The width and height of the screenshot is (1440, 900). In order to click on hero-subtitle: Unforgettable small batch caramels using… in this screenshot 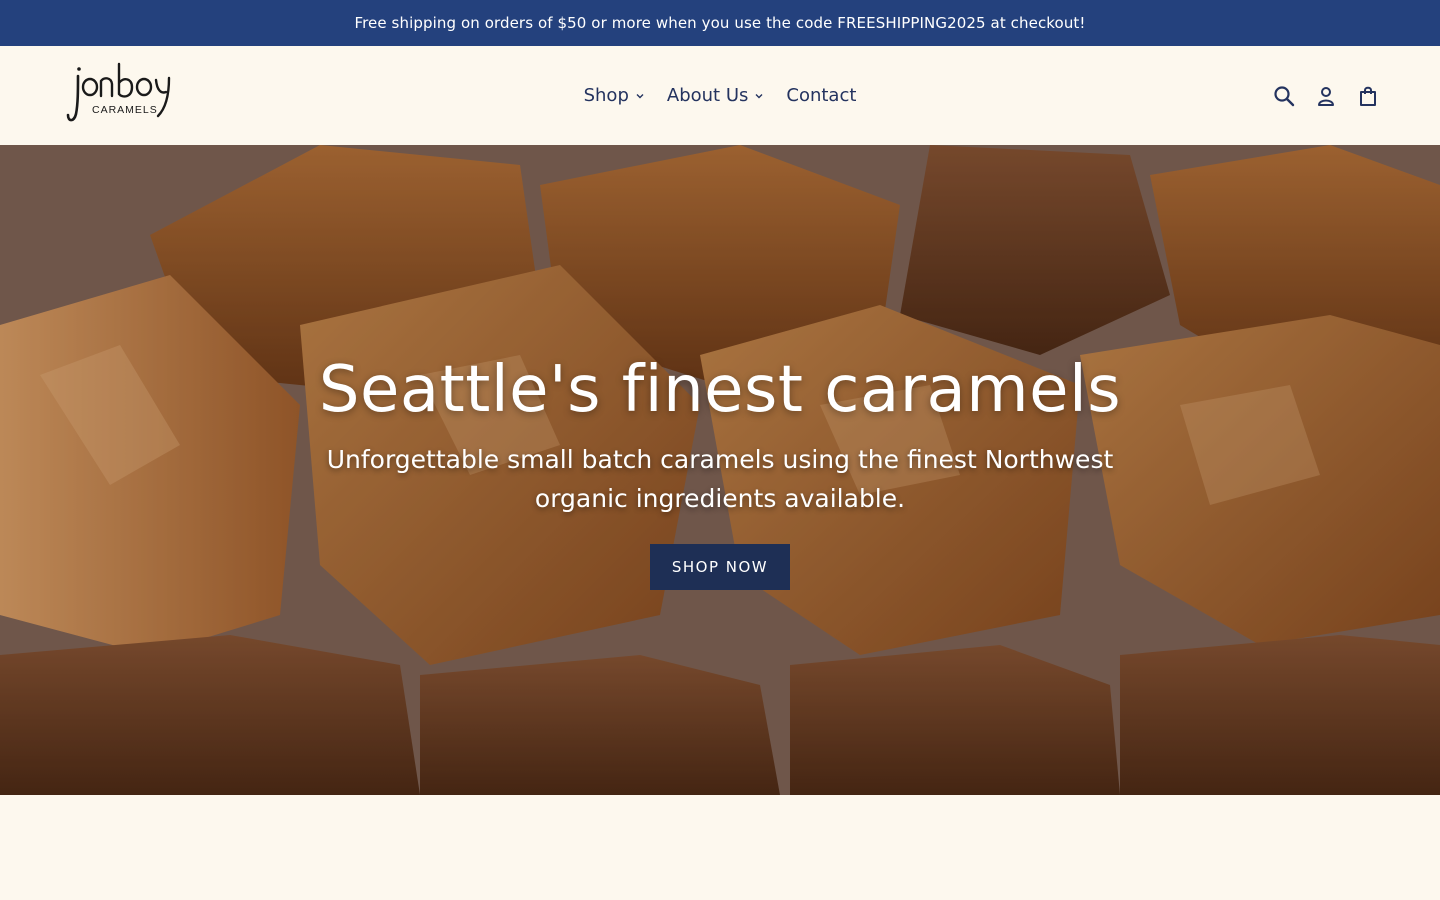, I will do `click(720, 479)`.